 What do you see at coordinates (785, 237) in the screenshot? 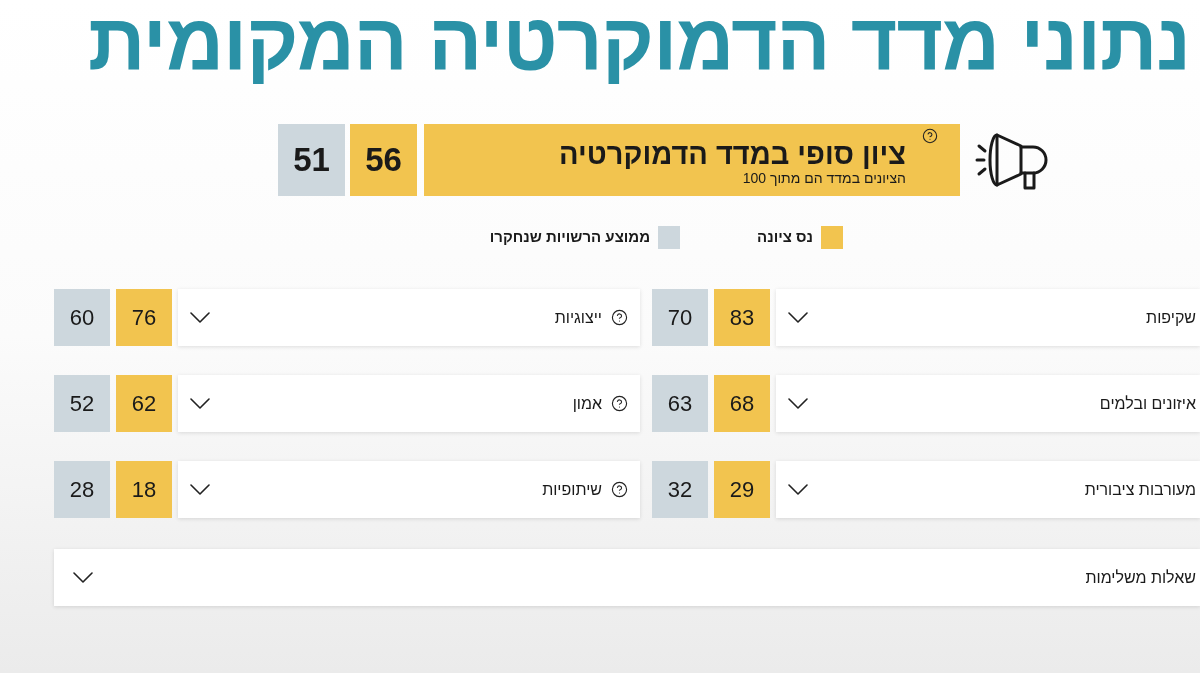
I see `legend-label: נס ציונה` at bounding box center [785, 237].